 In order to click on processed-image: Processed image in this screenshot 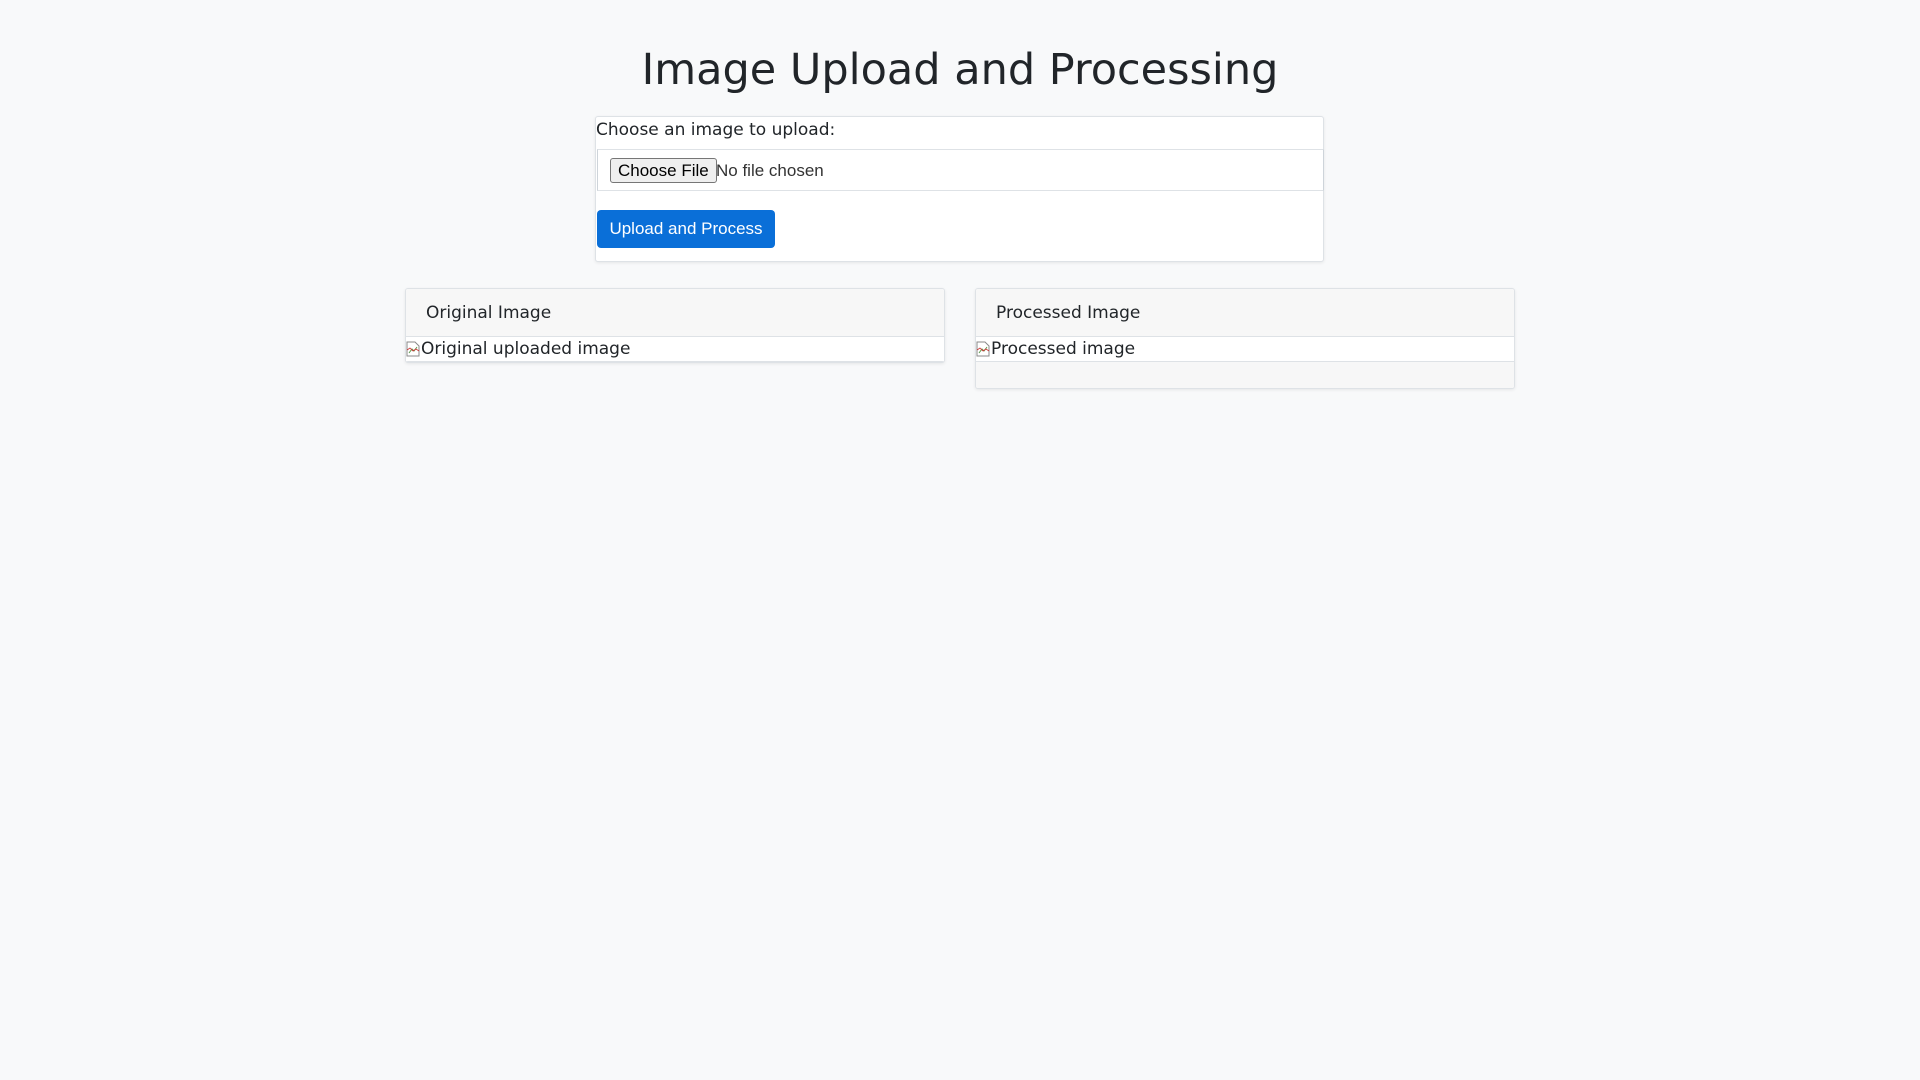, I will do `click(1055, 349)`.